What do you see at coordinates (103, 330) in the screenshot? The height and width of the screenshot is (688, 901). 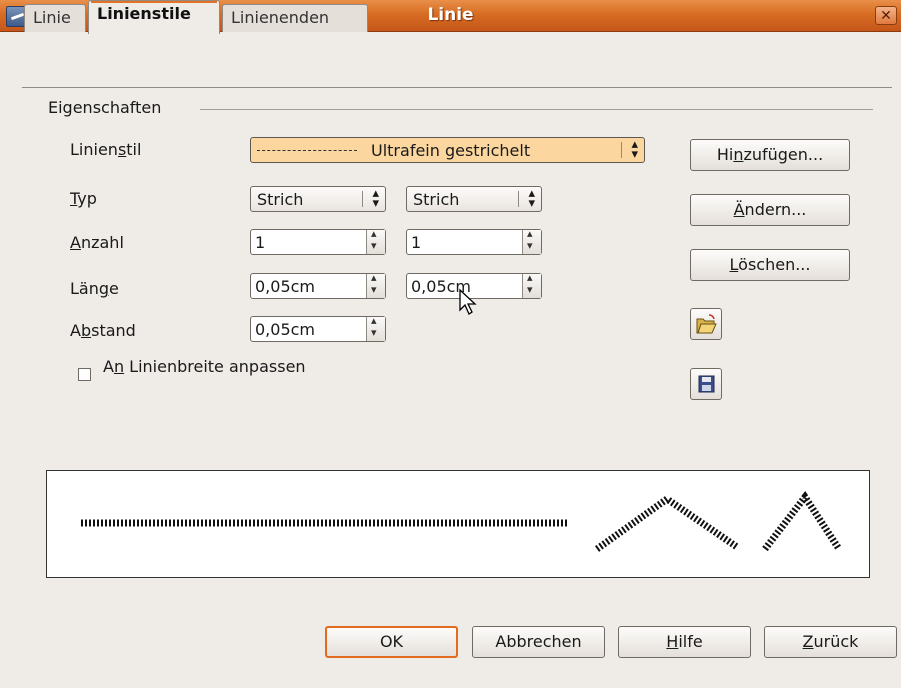 I see `abstand-label: Abstand` at bounding box center [103, 330].